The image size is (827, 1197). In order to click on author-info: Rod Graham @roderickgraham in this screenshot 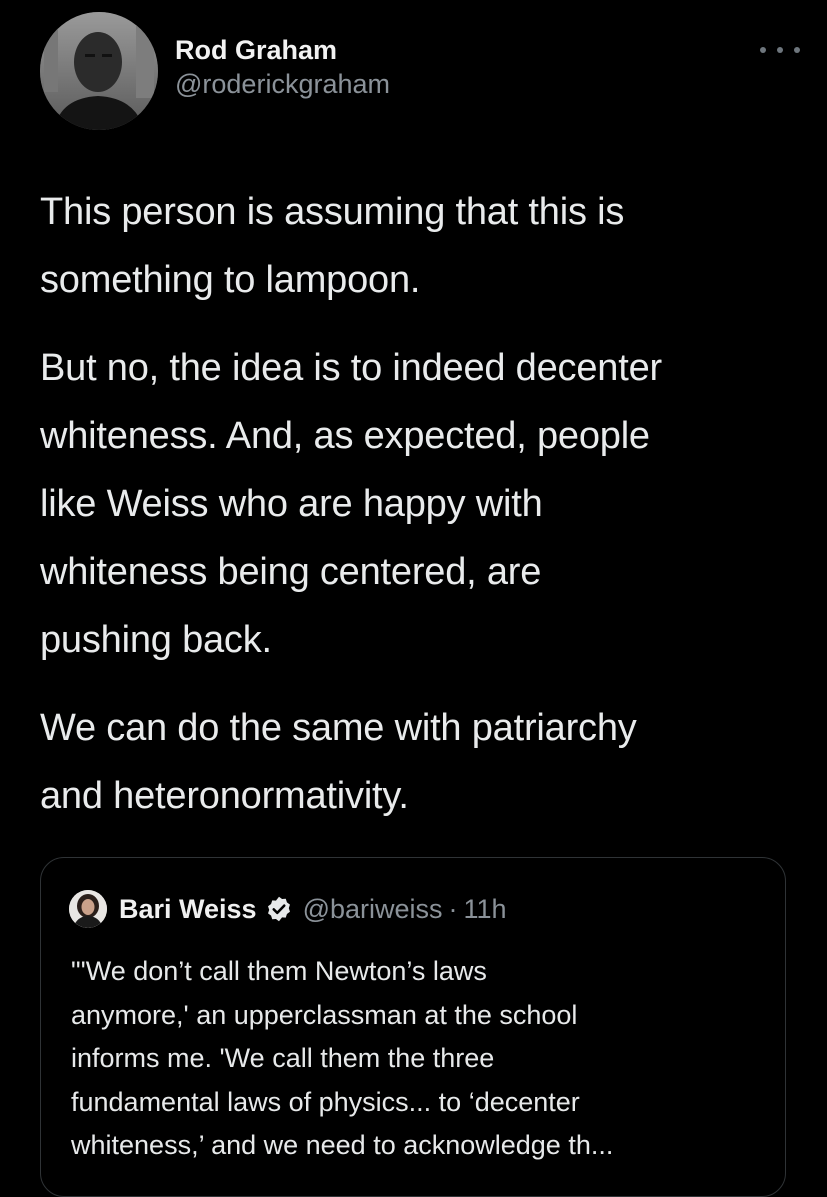, I will do `click(282, 68)`.